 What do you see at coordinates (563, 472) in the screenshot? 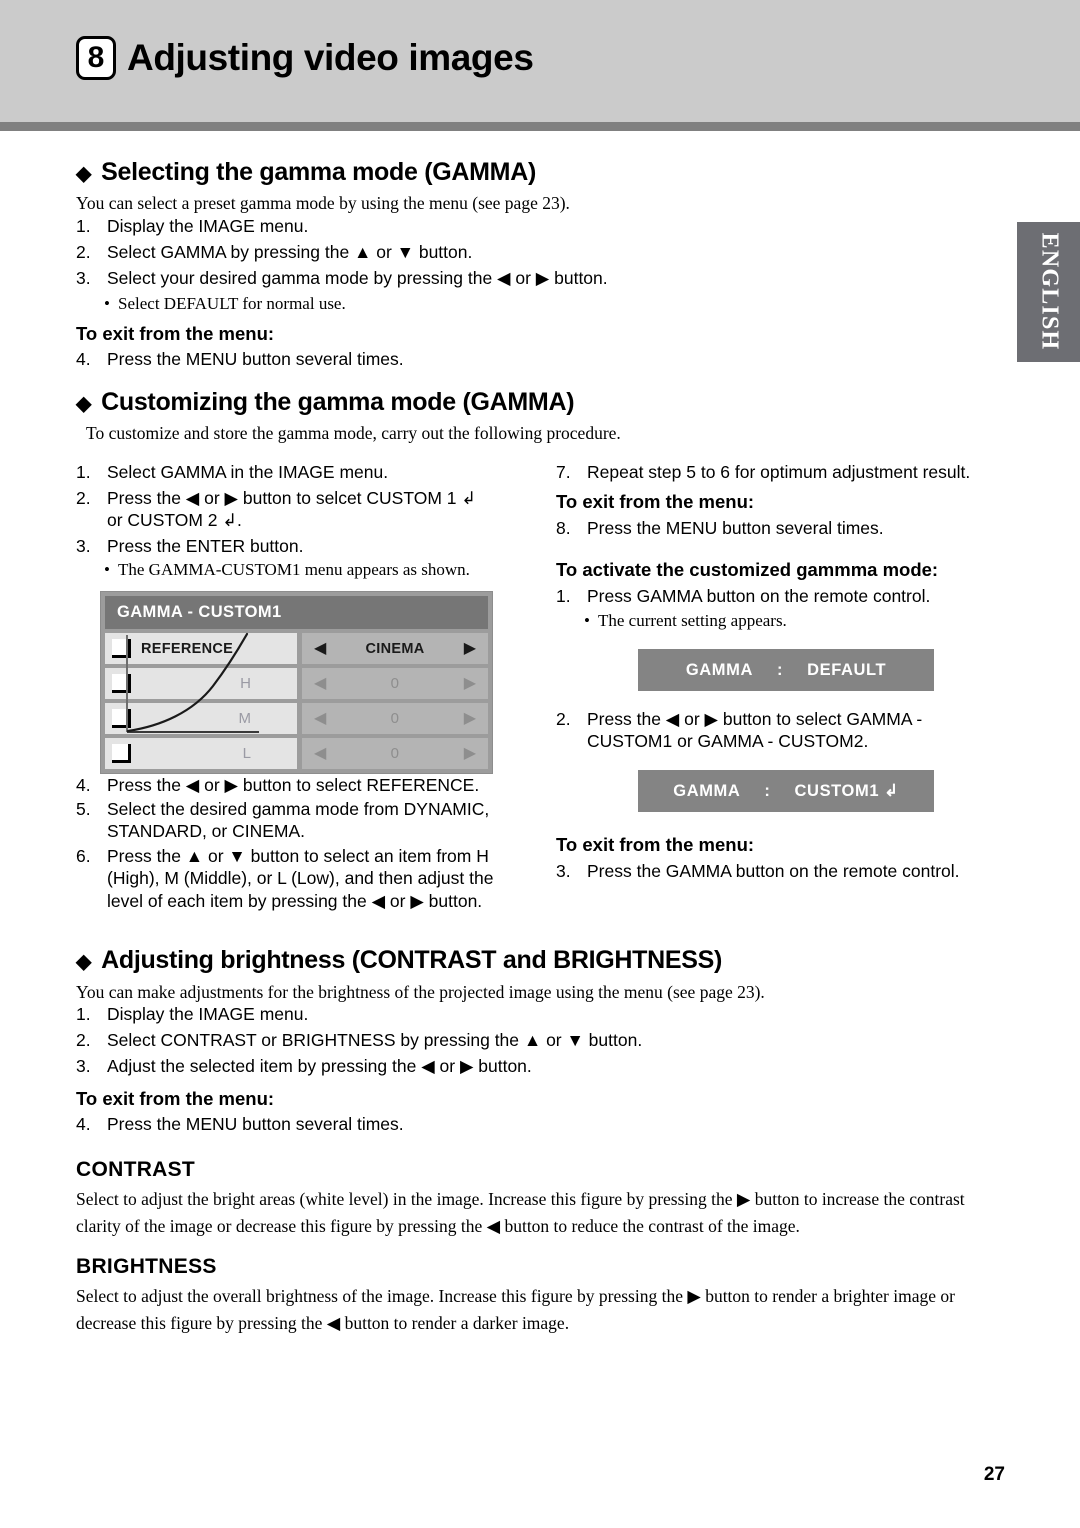
I see `step-number: 7.` at bounding box center [563, 472].